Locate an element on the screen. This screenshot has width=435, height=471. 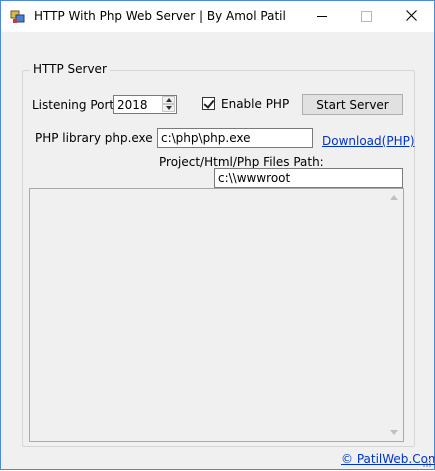
checkmark-icon is located at coordinates (209, 103).